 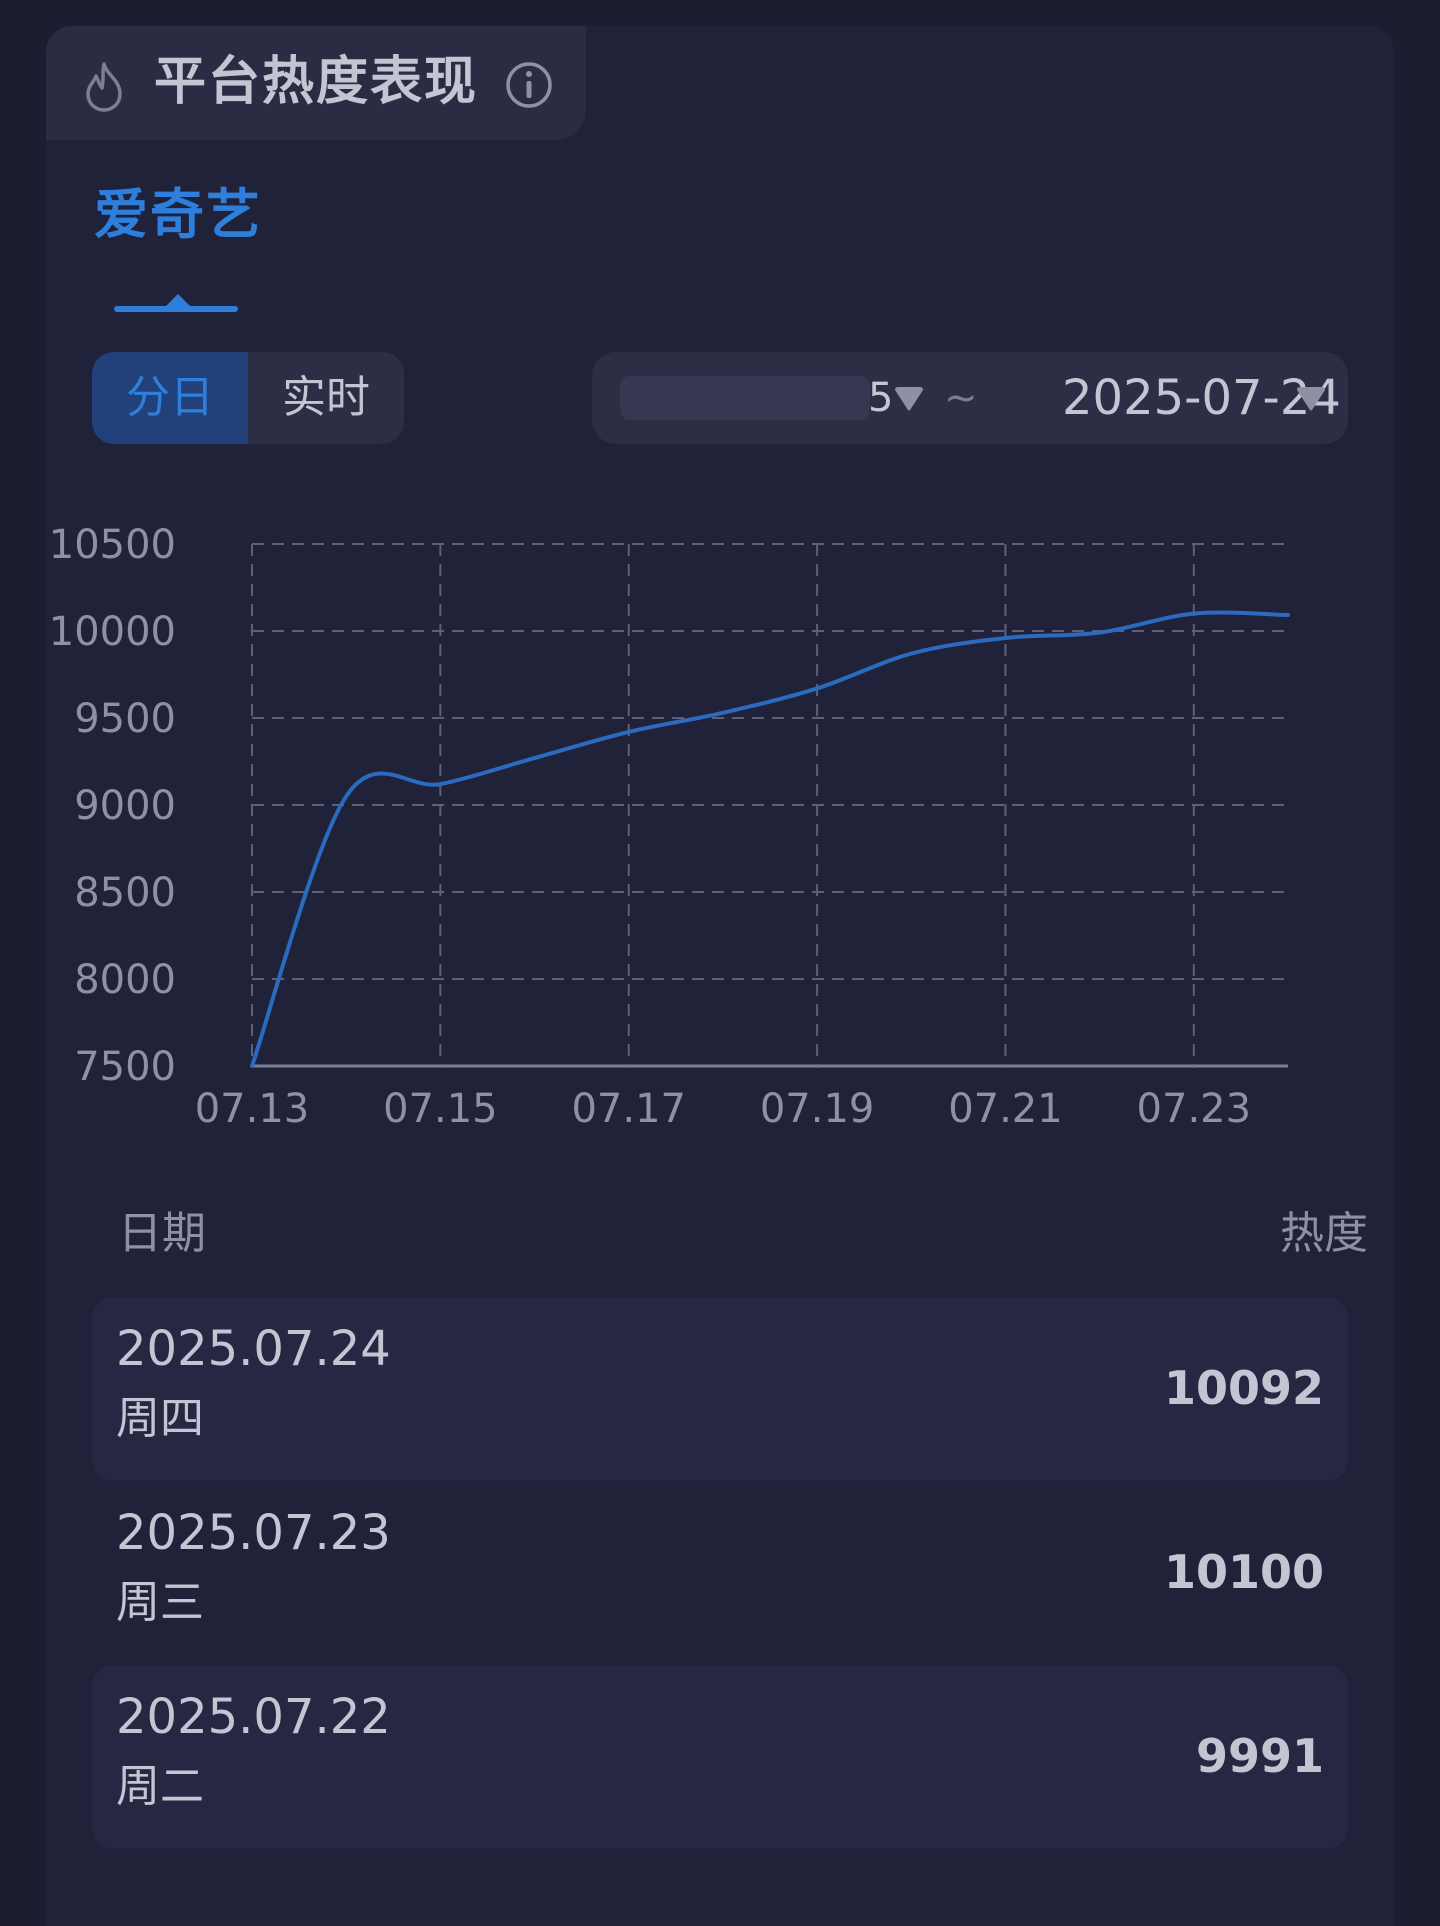 I want to click on row-date: 2025.07.24, so click(x=253, y=1349).